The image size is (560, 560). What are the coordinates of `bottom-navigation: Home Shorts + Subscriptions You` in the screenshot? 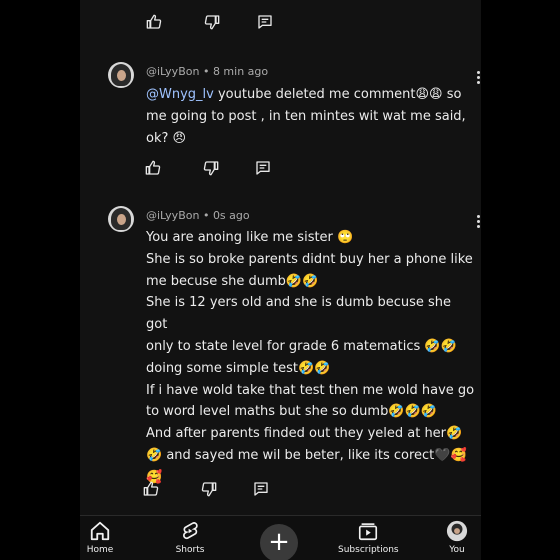 It's located at (280, 537).